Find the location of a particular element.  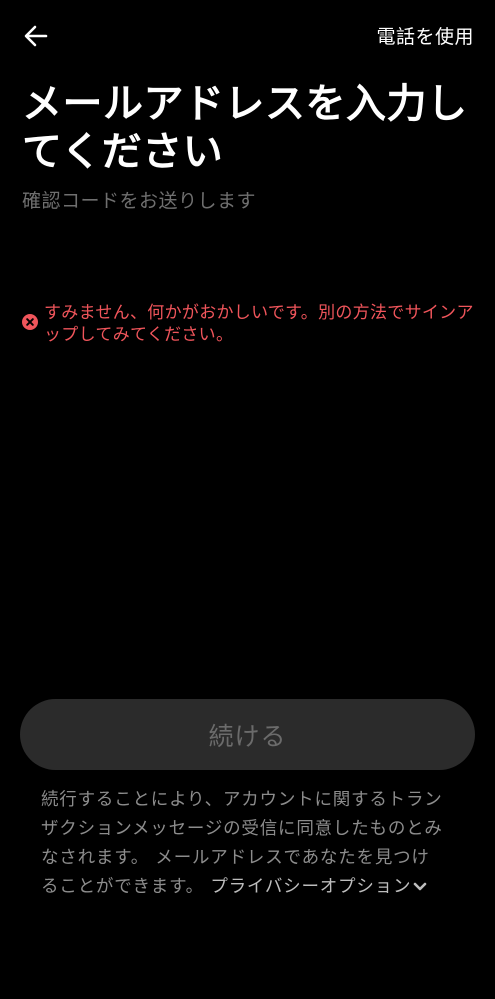

page-subtitle: 確認コードをお送りします is located at coordinates (139, 201).